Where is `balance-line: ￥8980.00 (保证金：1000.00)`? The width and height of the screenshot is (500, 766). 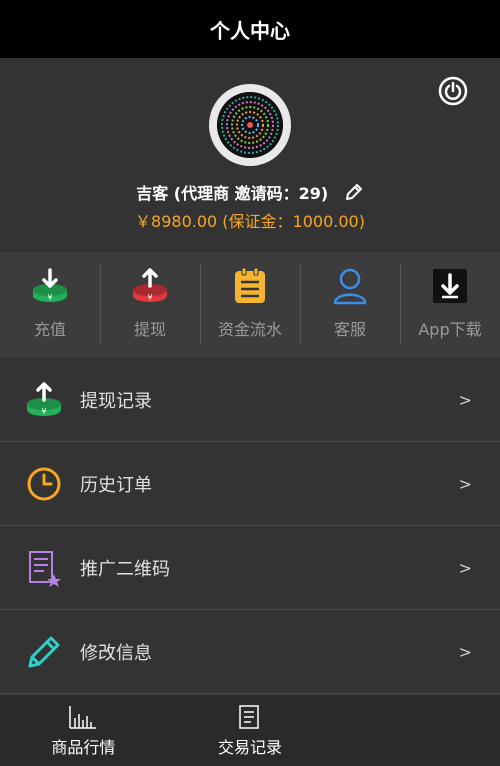
balance-line: ￥8980.00 (保证金：1000.00) is located at coordinates (250, 221).